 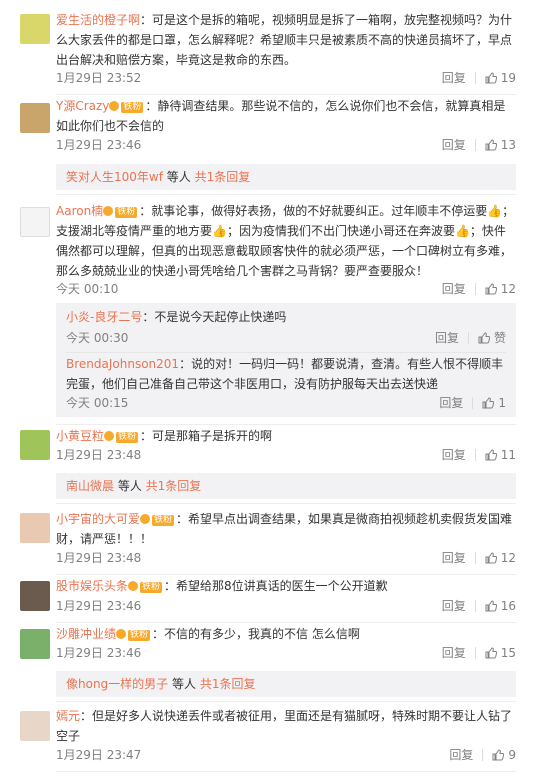 I want to click on comment-username: Aaron楠, so click(x=79, y=211).